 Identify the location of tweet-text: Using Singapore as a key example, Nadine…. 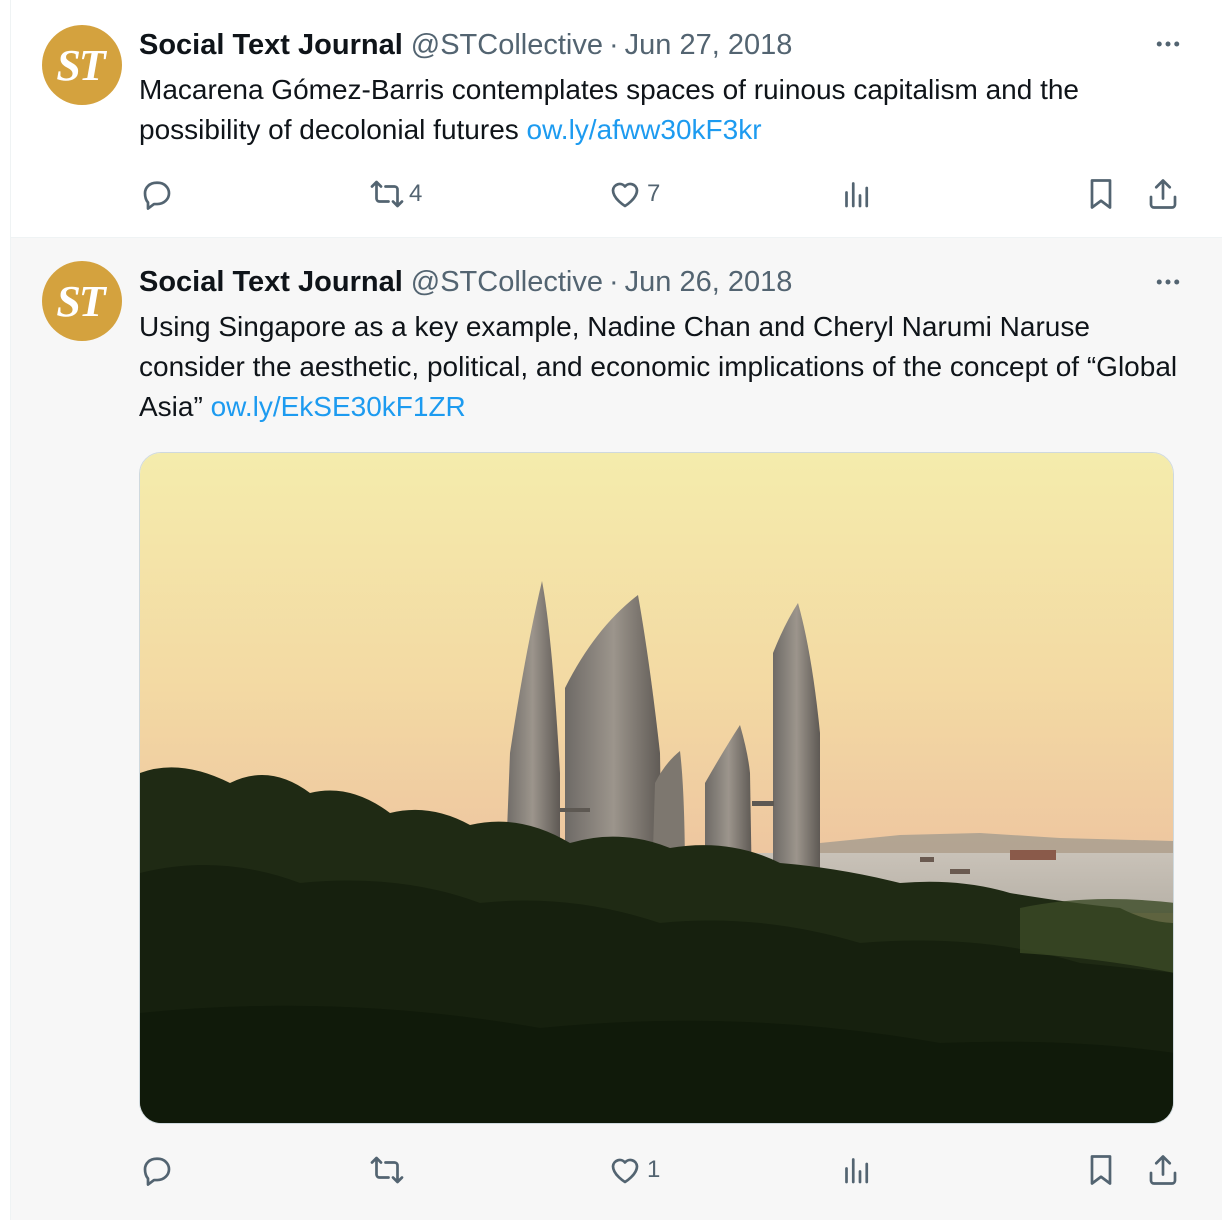
(659, 367).